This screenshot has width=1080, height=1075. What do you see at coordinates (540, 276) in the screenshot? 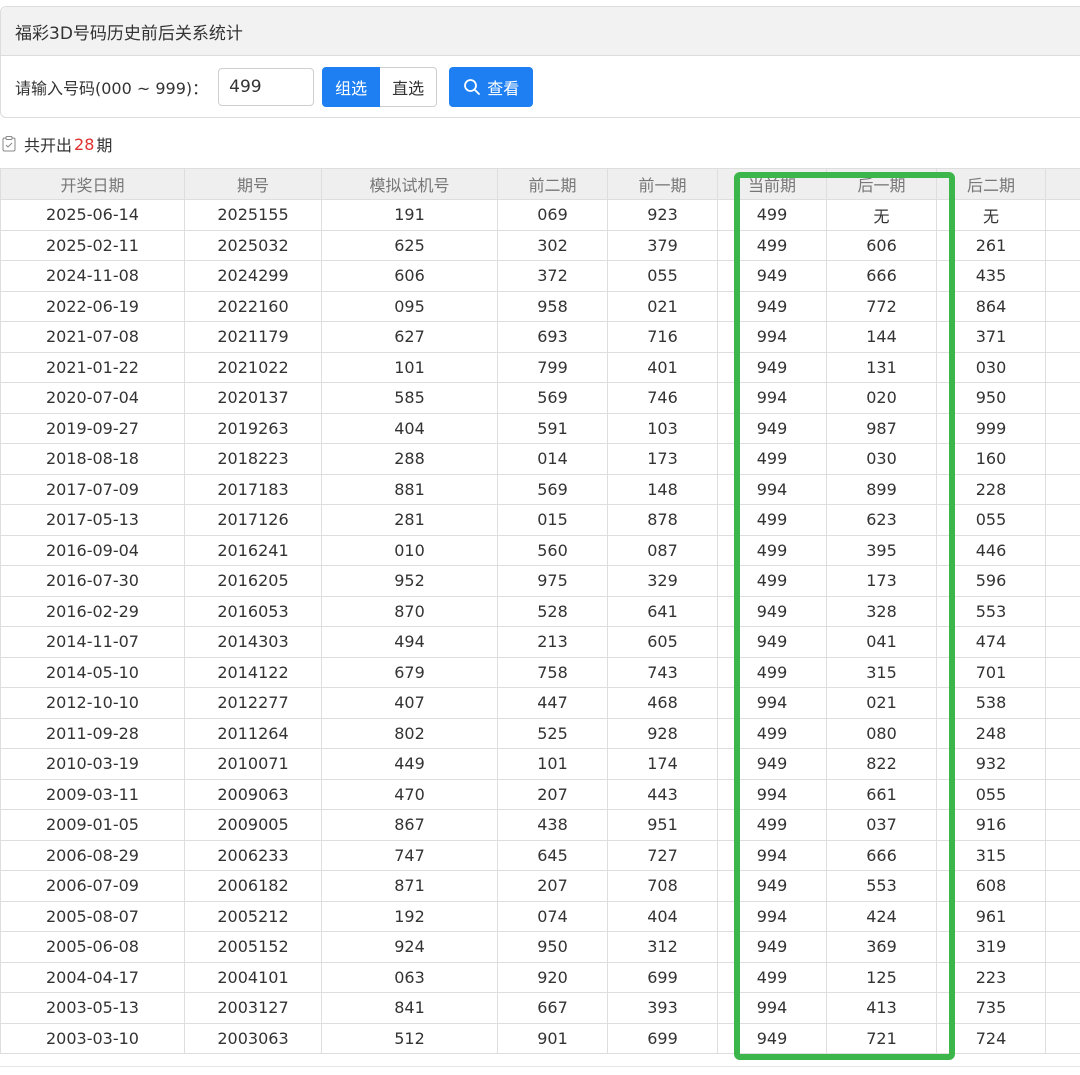
I see `table-row: 2024-11-08 2024299 606 372 055 949 666 435` at bounding box center [540, 276].